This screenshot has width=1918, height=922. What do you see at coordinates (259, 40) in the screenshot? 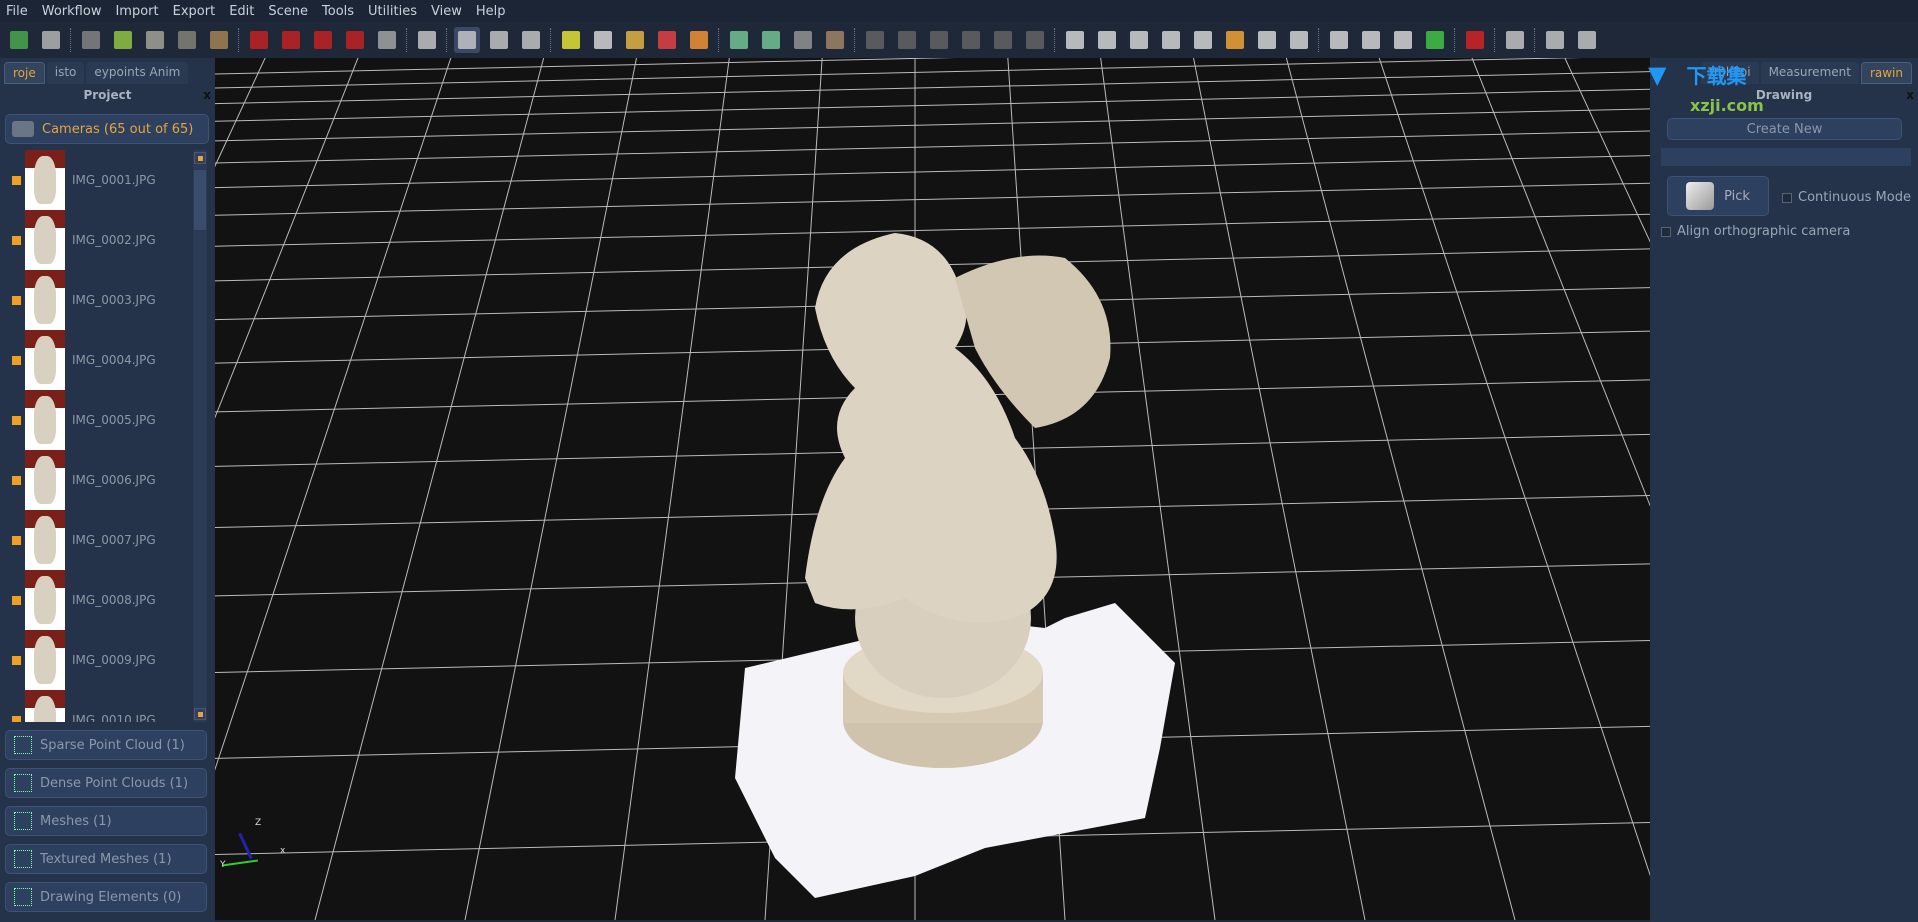
I see `delete-sparse-button` at bounding box center [259, 40].